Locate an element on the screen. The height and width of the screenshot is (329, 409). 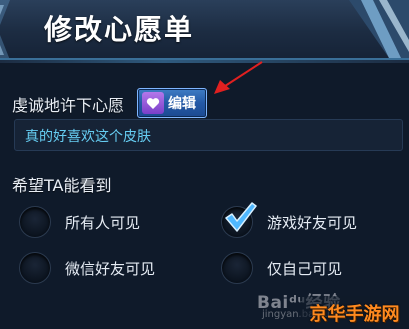
page-title: 修改心愿单 is located at coordinates (119, 29).